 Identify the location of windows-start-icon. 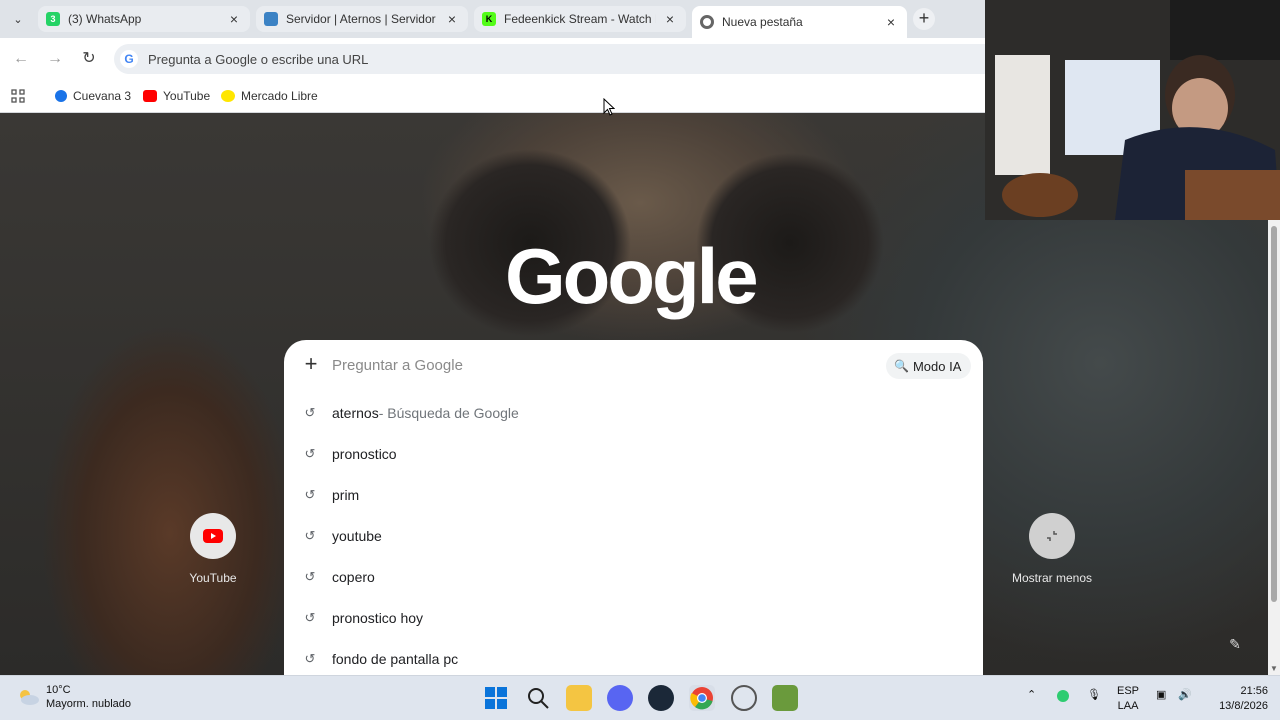
(496, 698).